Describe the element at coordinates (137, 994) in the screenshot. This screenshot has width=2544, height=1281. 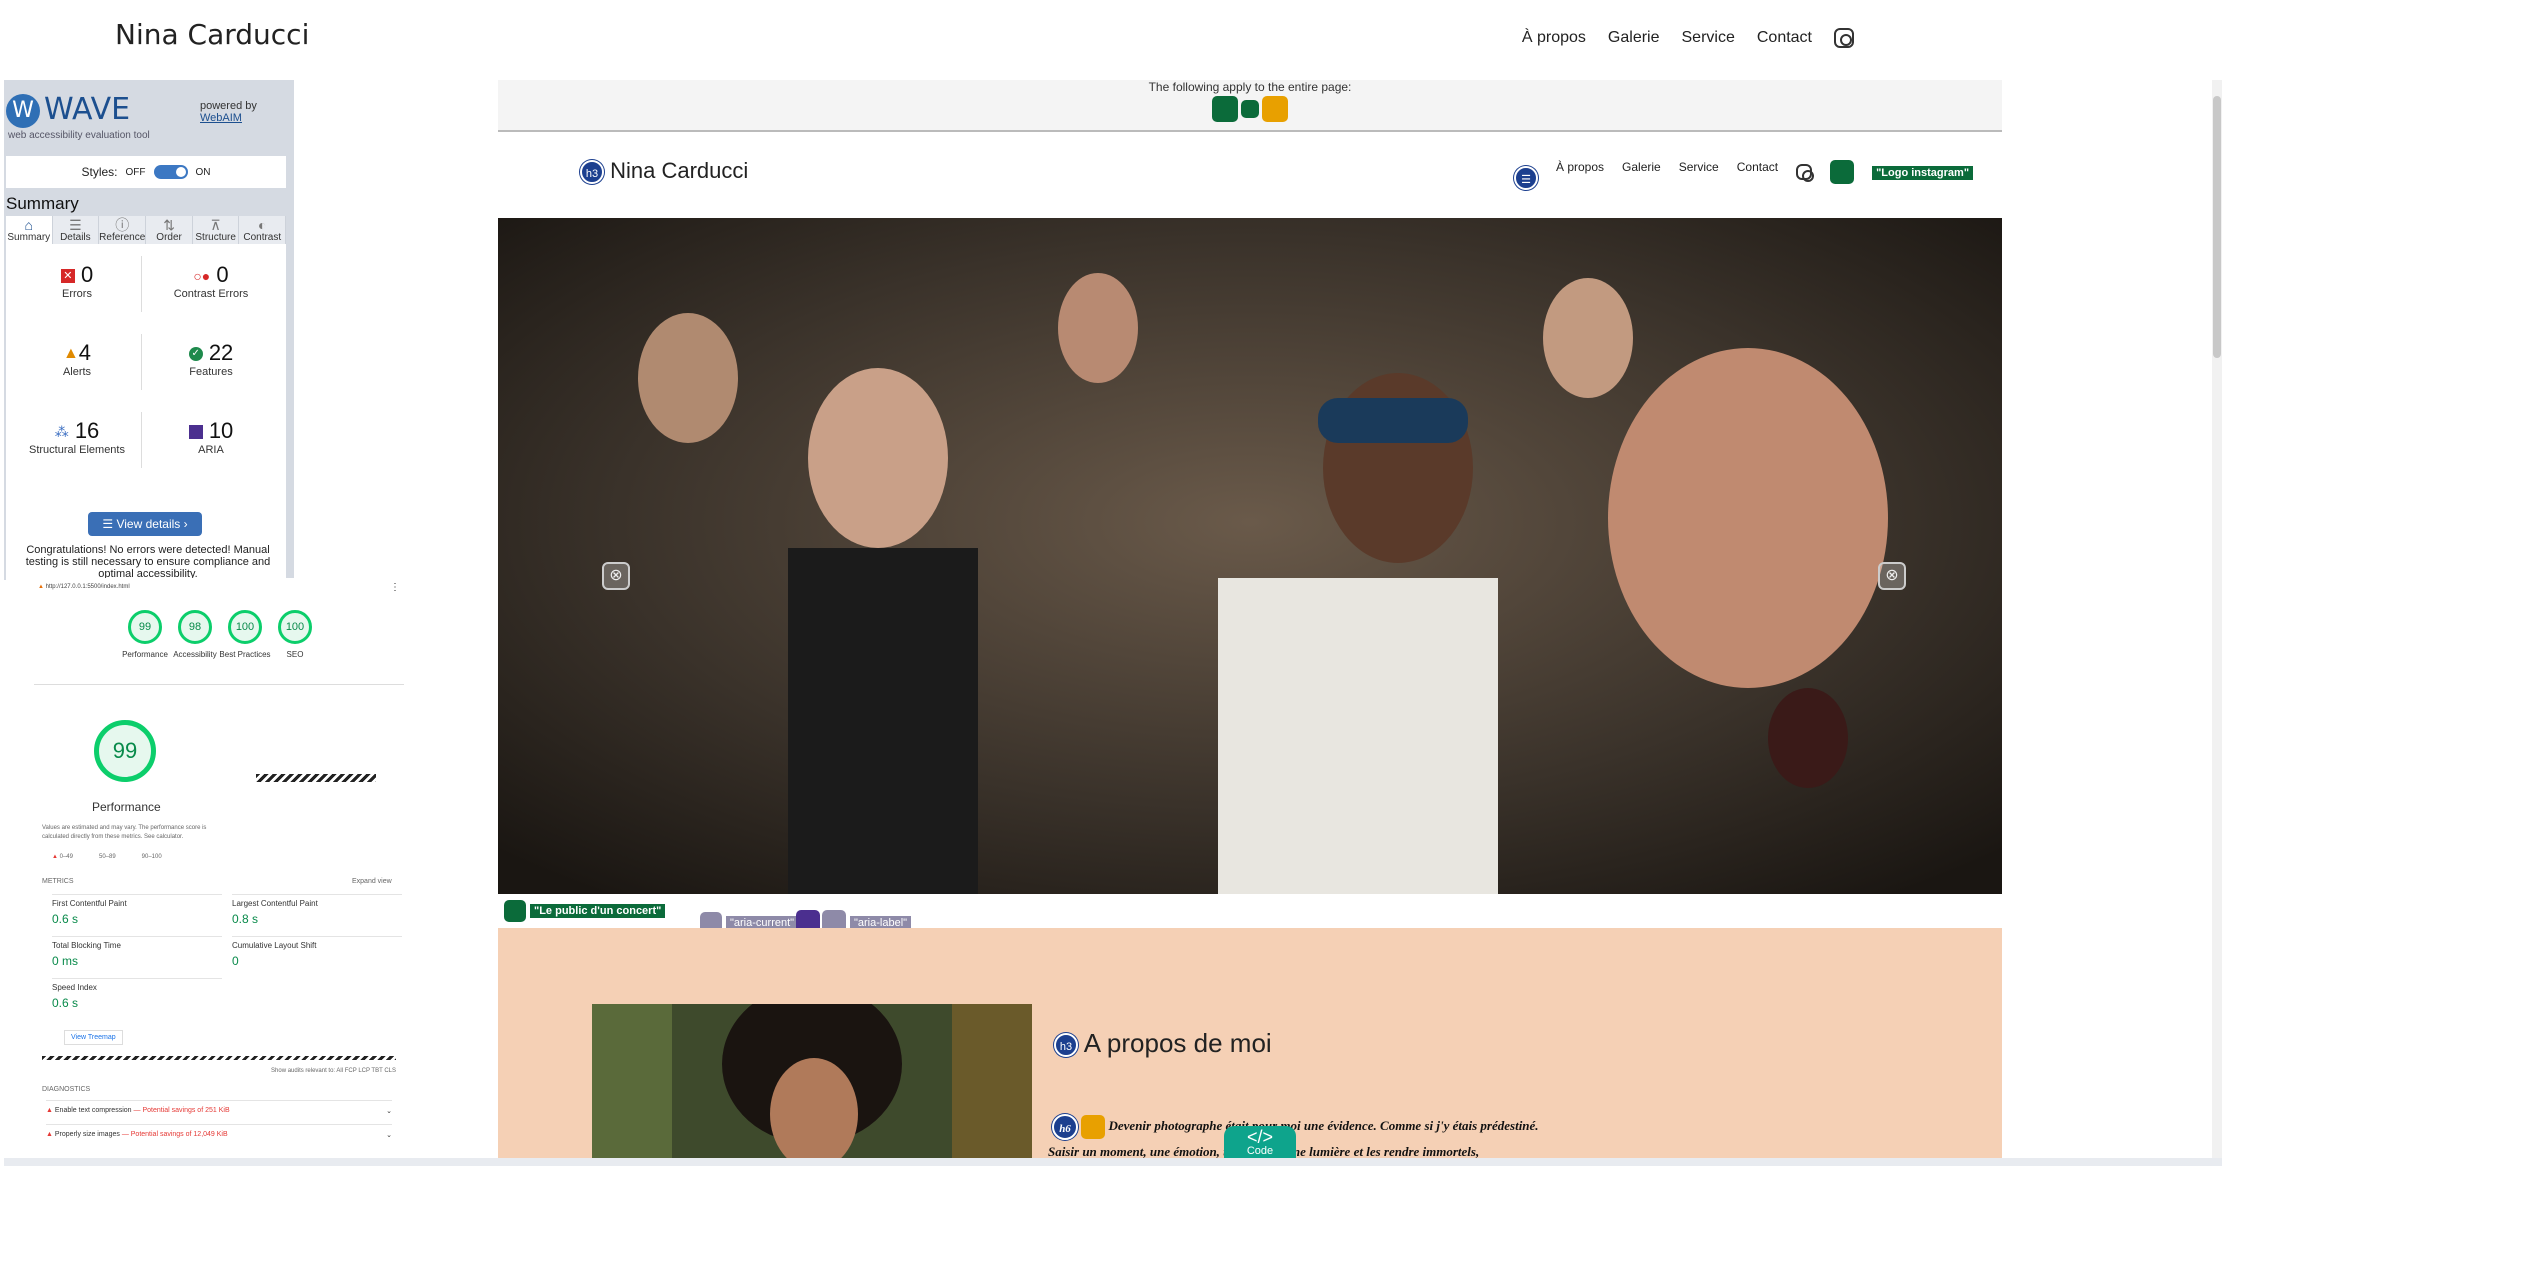
I see `metric-speed-index: Speed Index 0.6 s` at that location.